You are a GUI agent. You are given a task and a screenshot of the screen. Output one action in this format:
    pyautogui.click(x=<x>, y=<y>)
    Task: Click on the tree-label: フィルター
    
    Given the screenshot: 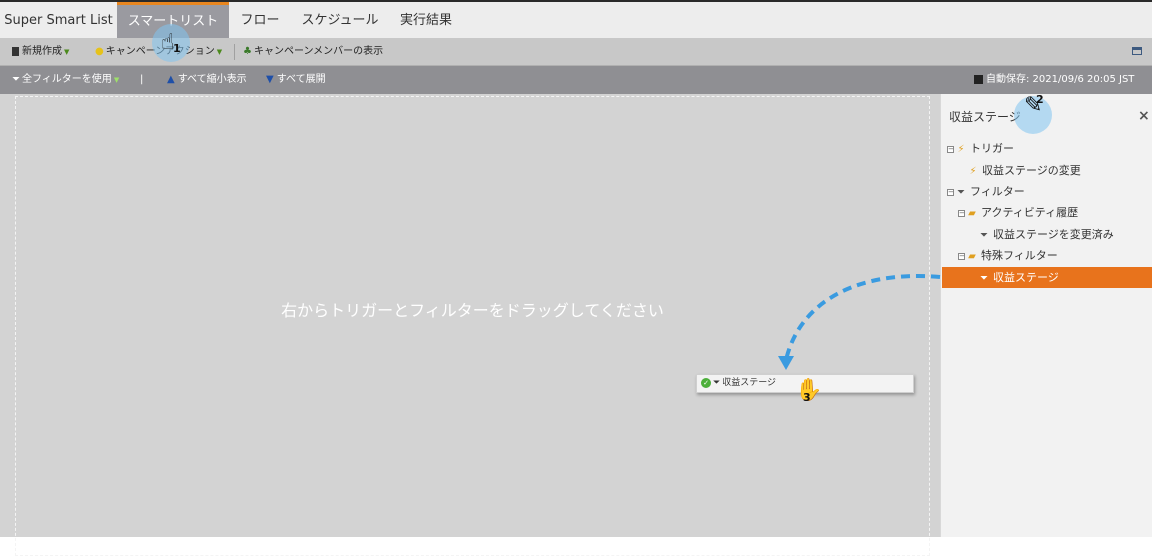 What is the action you would take?
    pyautogui.click(x=997, y=191)
    